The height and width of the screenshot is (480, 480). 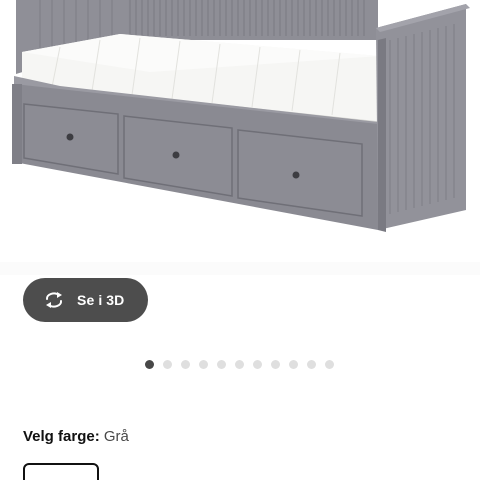 I want to click on color-selector-heading: Velg farge: Grå, so click(x=76, y=436).